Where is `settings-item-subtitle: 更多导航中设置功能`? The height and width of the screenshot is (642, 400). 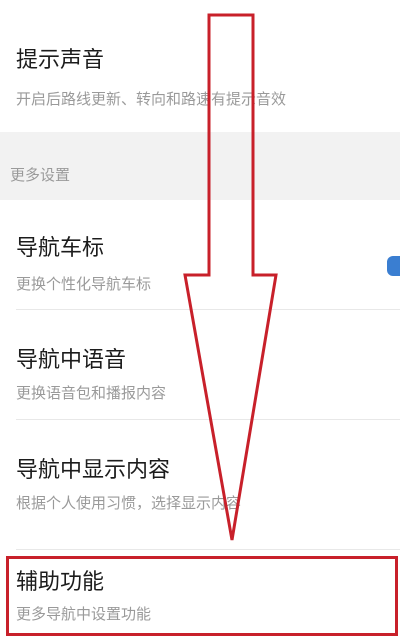
settings-item-subtitle: 更多导航中设置功能 is located at coordinates (84, 614).